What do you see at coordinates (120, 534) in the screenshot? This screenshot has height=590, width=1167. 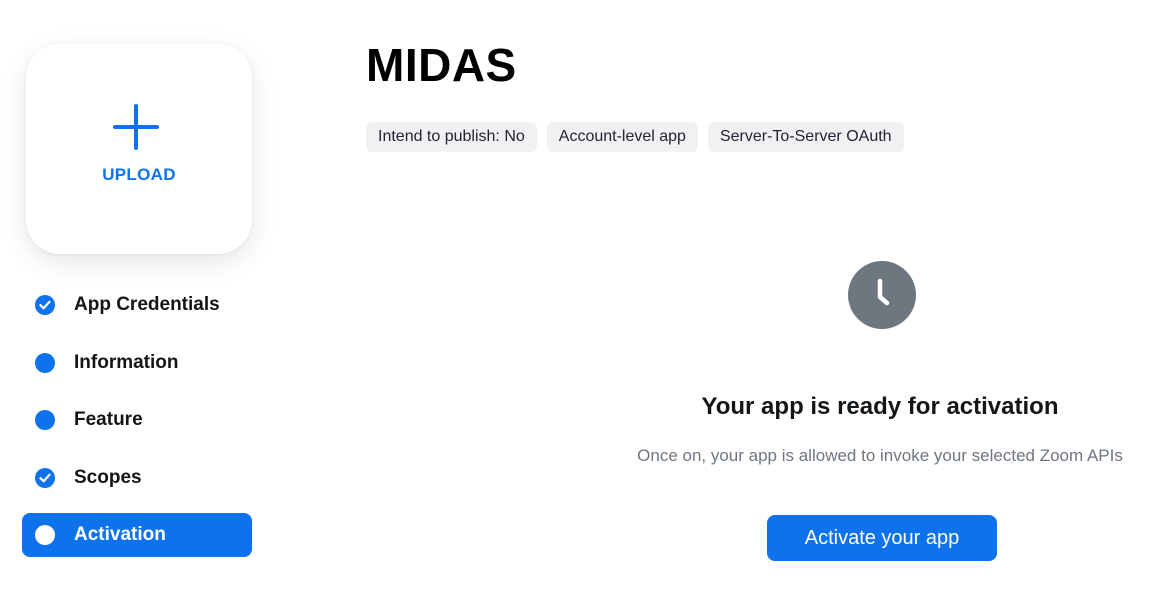 I see `sidebar-item-label: Activation` at bounding box center [120, 534].